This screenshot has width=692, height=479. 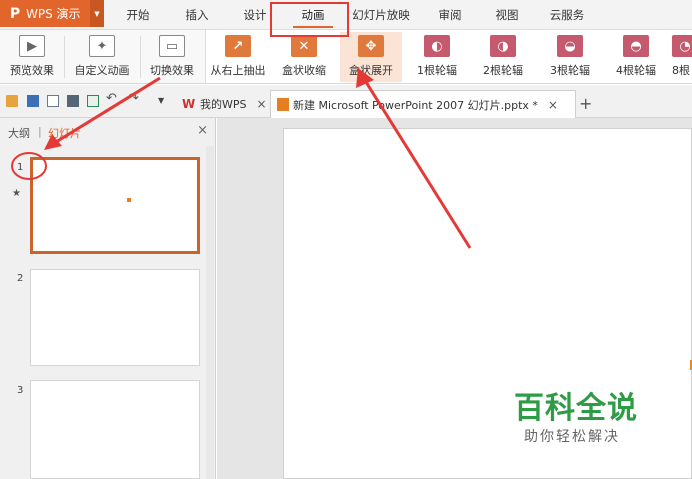 What do you see at coordinates (681, 70) in the screenshot?
I see `effect-label: 8根` at bounding box center [681, 70].